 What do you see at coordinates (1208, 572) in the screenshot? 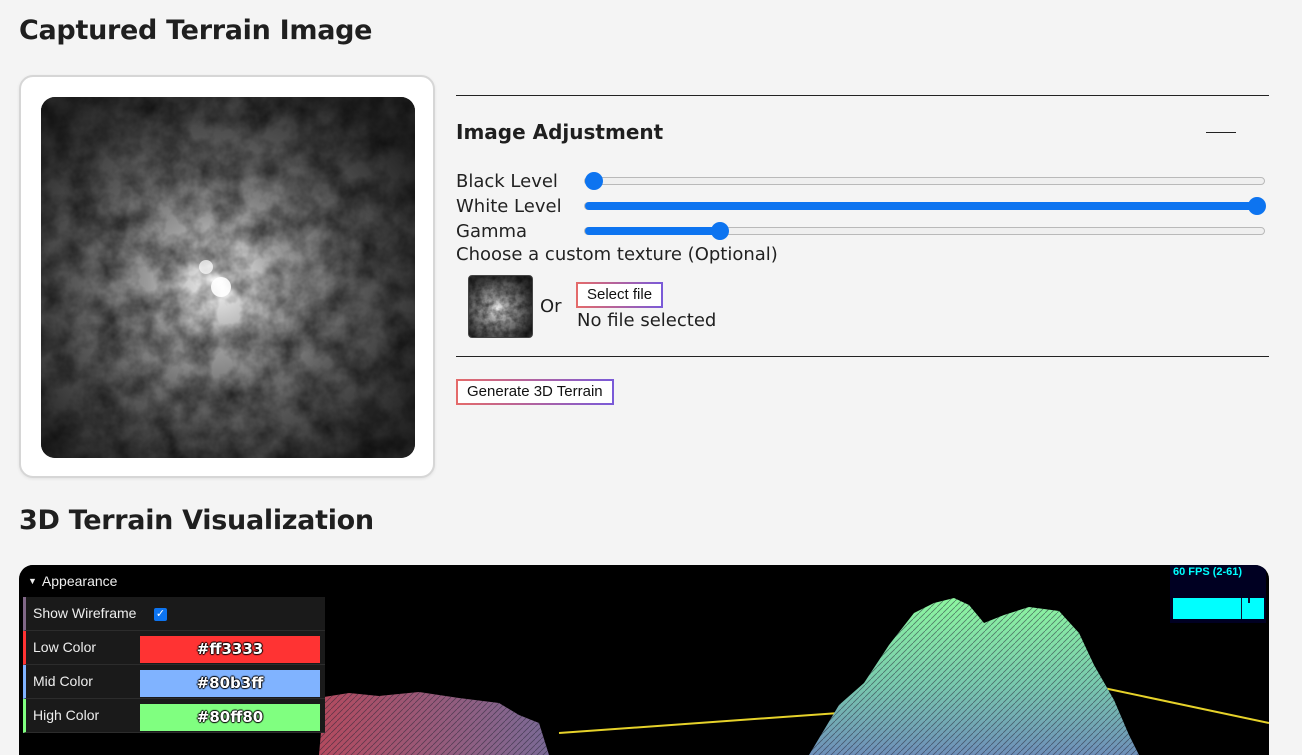
I see `fps-text: 60 FPS (2-61)` at bounding box center [1208, 572].